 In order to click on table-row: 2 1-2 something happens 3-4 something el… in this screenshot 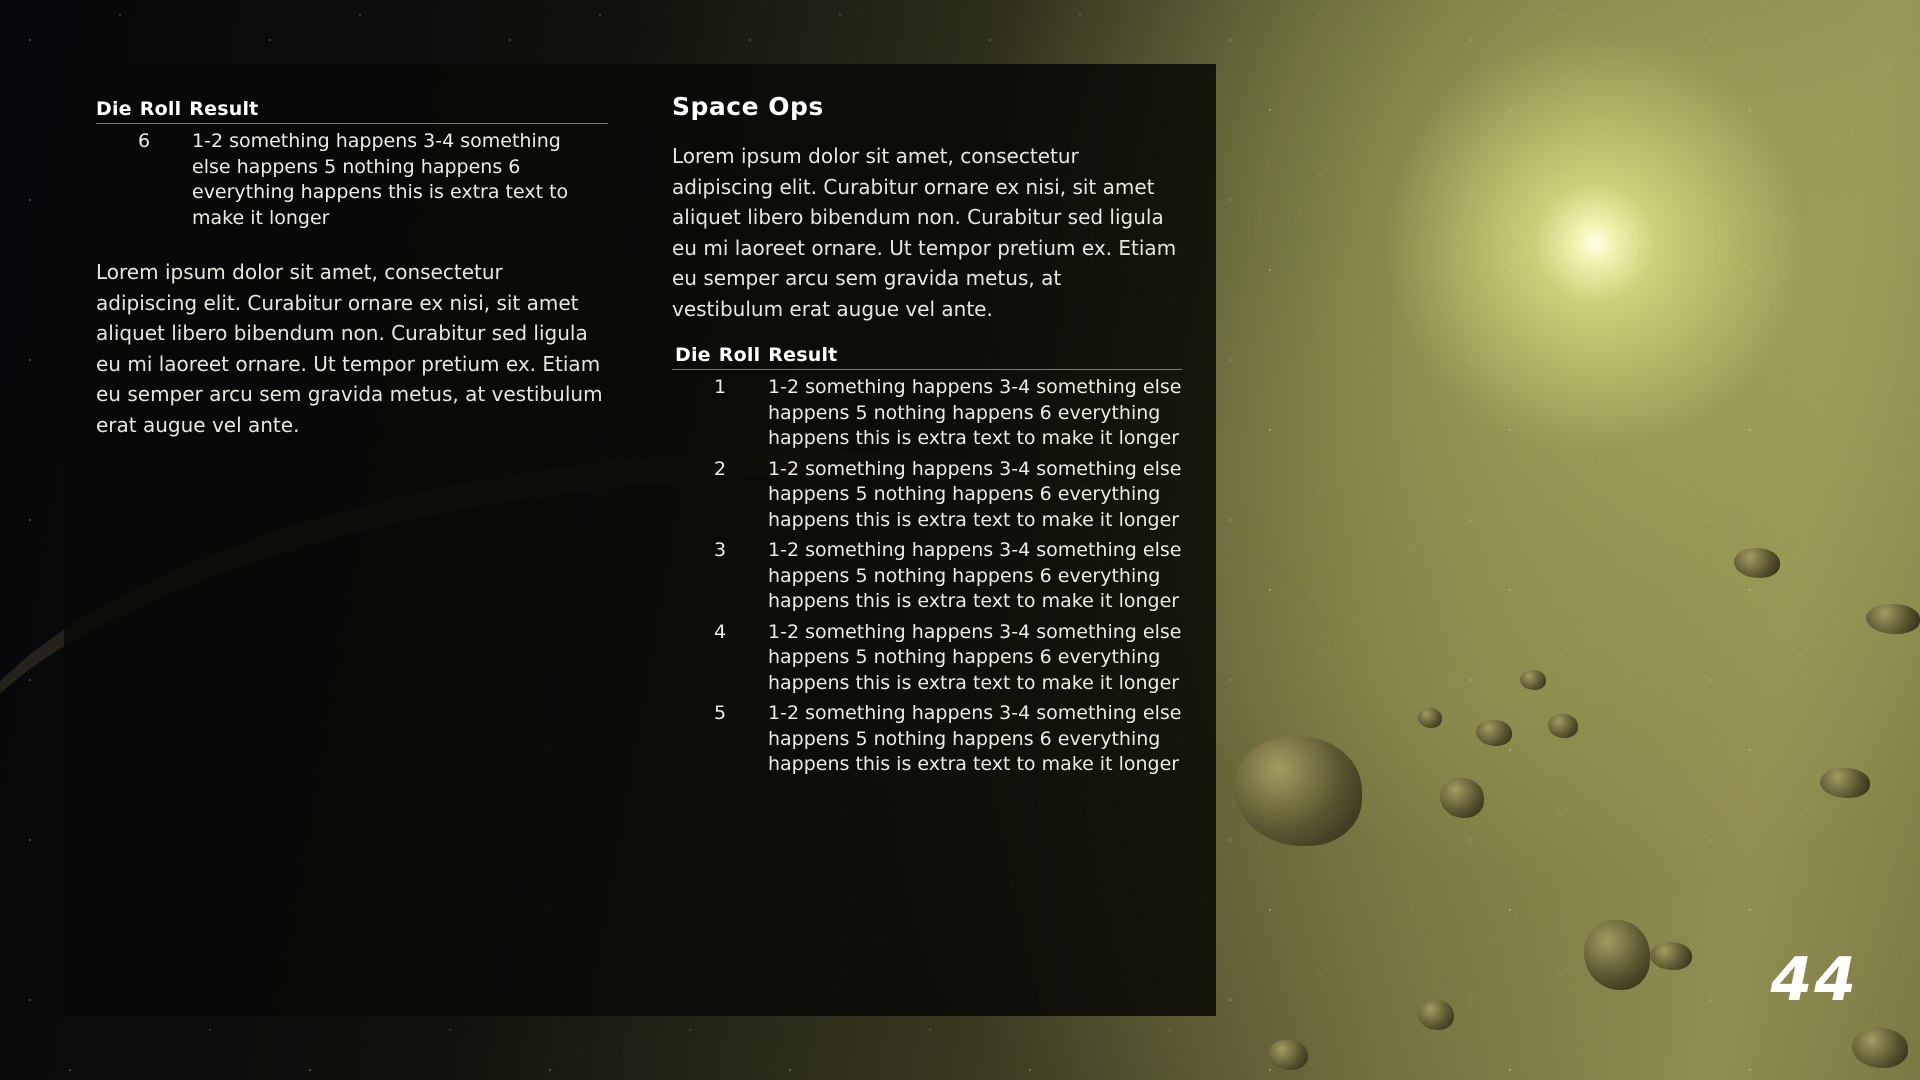, I will do `click(927, 495)`.